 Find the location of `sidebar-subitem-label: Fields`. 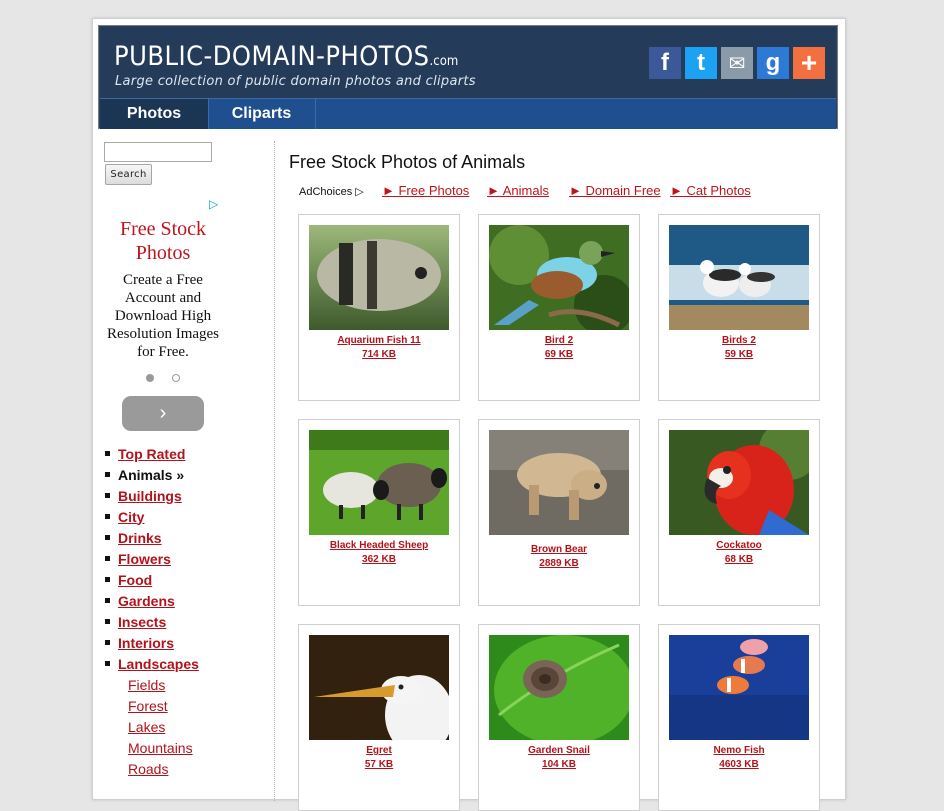

sidebar-subitem-label: Fields is located at coordinates (146, 685).